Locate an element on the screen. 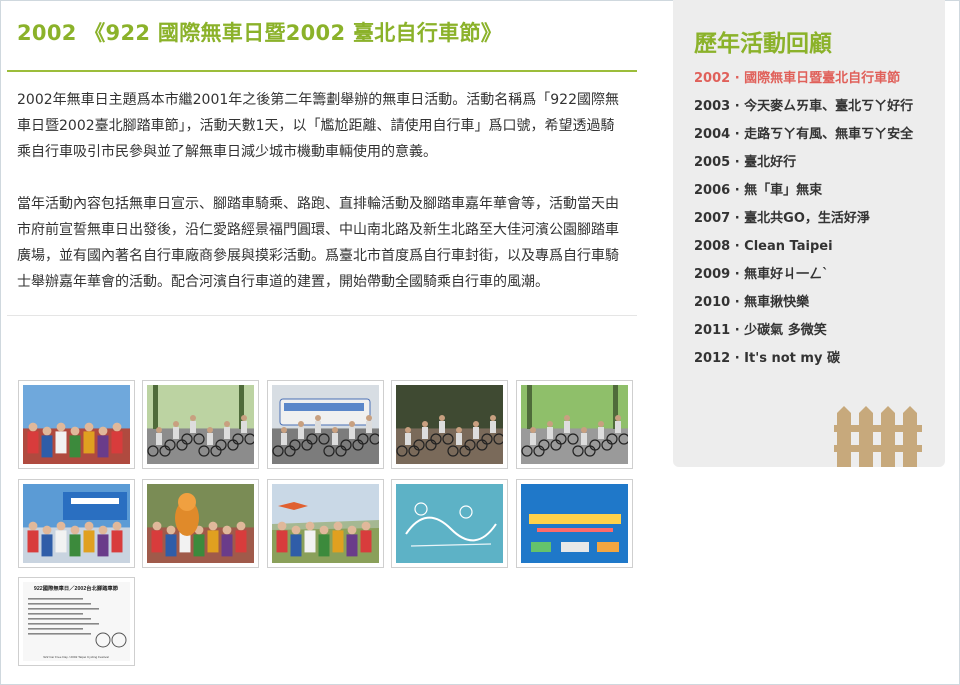 This screenshot has height=685, width=960. sidebar-item: 2008 · Clean Taipei is located at coordinates (803, 250).